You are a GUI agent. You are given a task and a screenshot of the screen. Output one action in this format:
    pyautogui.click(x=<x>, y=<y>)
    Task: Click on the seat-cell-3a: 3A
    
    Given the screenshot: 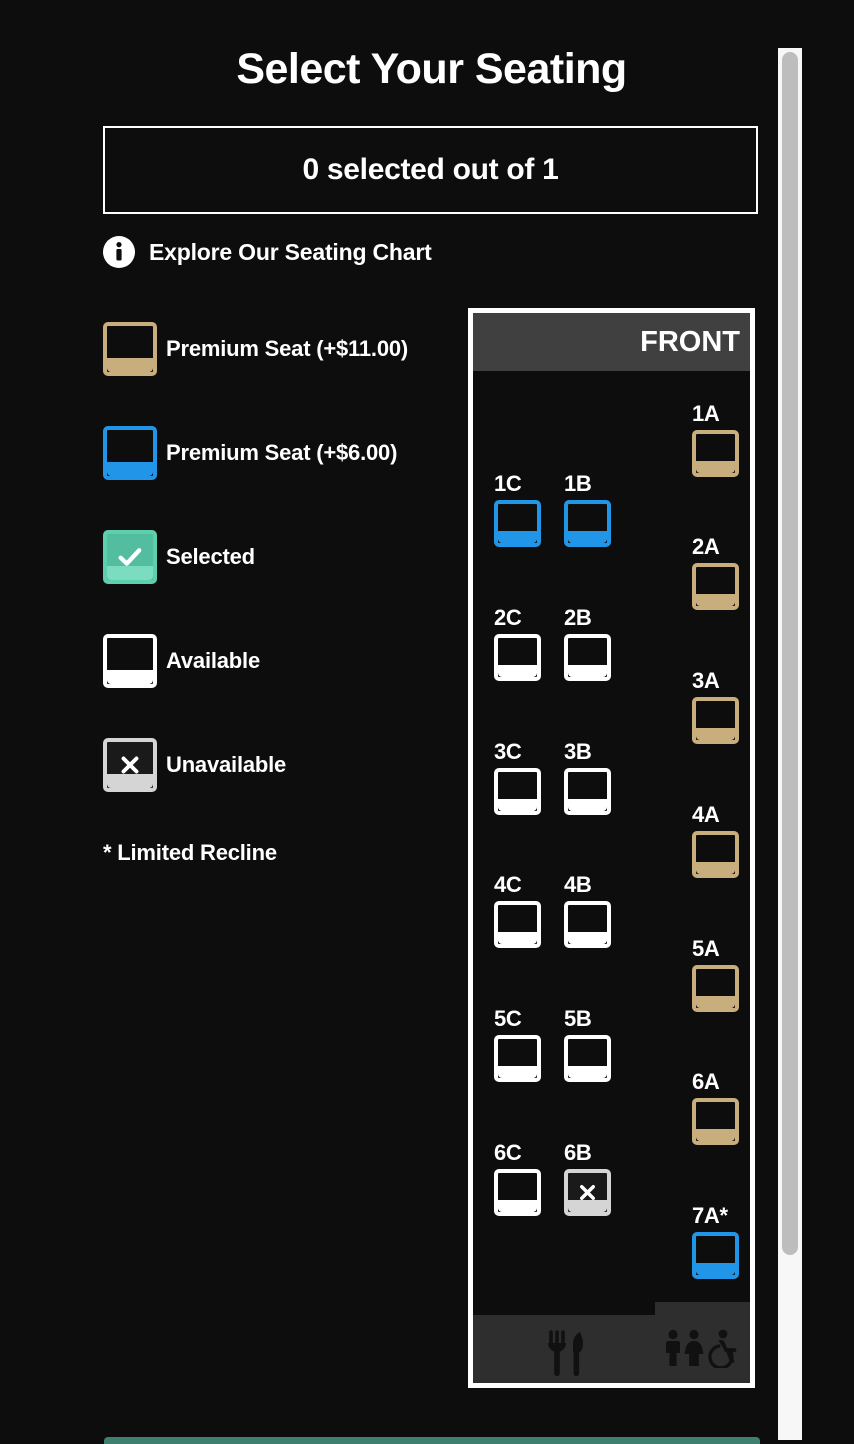 What is the action you would take?
    pyautogui.click(x=715, y=707)
    